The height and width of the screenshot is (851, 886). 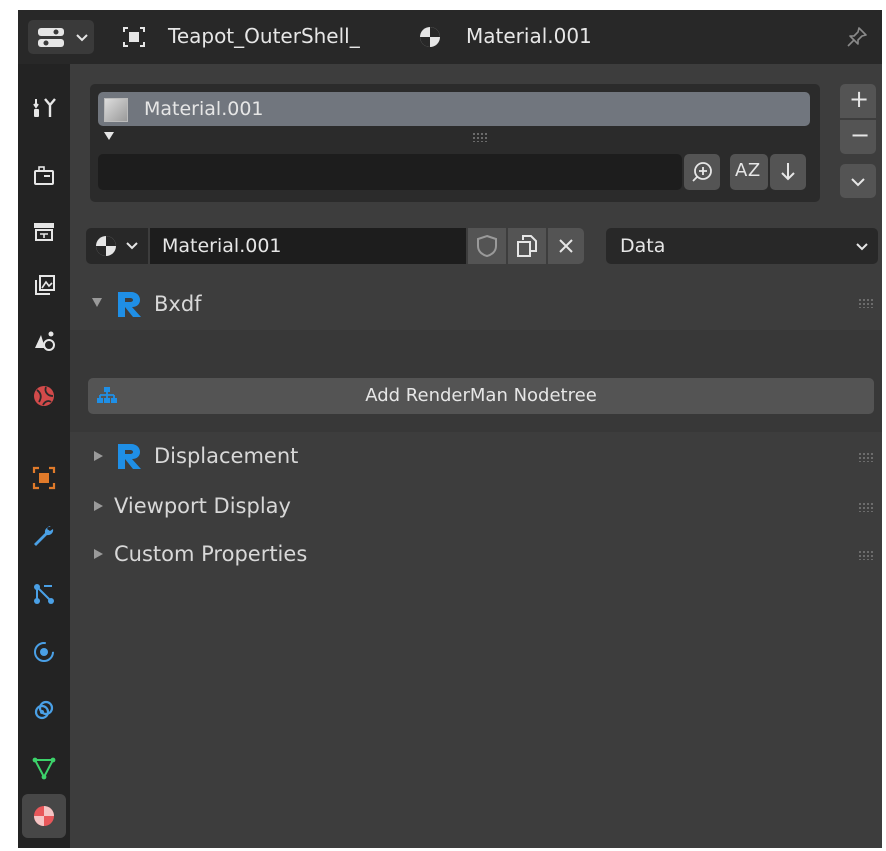 What do you see at coordinates (178, 304) in the screenshot?
I see `panel-bxdf-title: Bxdf` at bounding box center [178, 304].